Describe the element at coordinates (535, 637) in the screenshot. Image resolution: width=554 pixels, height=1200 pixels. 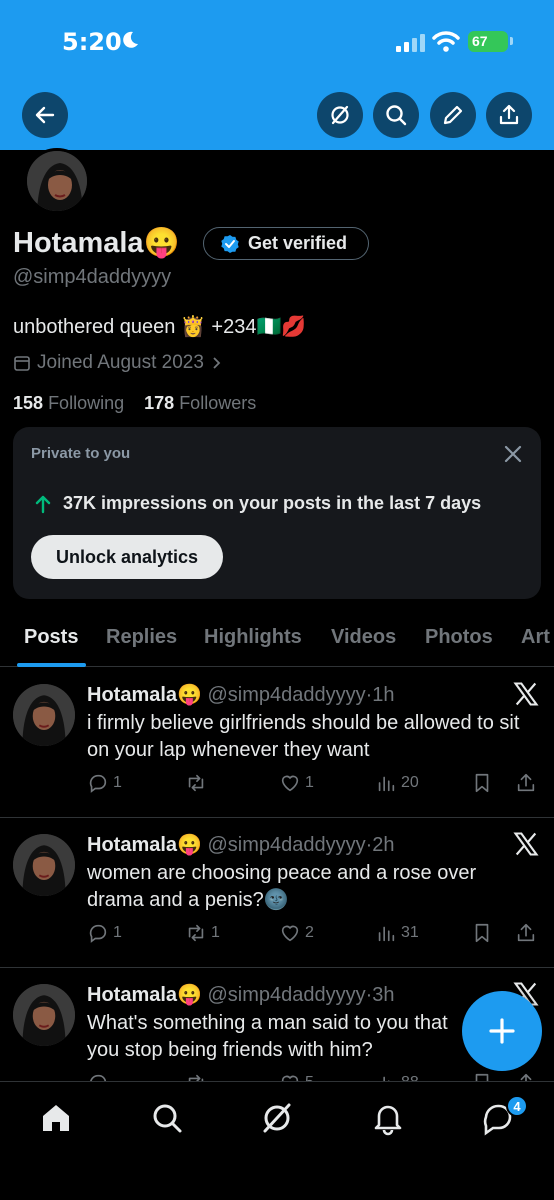
I see `tab-articles: Art` at that location.